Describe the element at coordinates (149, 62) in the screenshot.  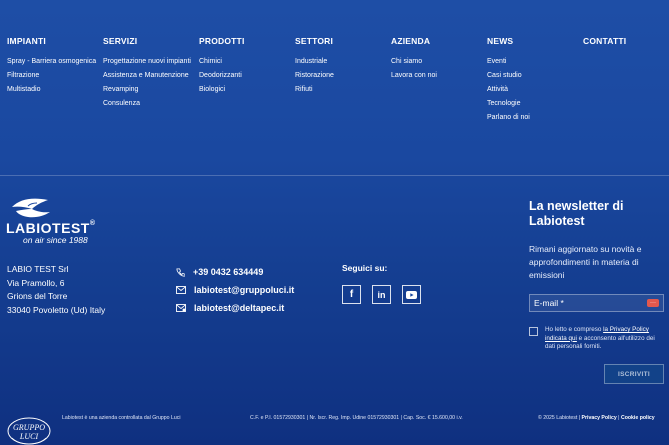
I see `nav-link: Progettazione nuovi impianti` at that location.